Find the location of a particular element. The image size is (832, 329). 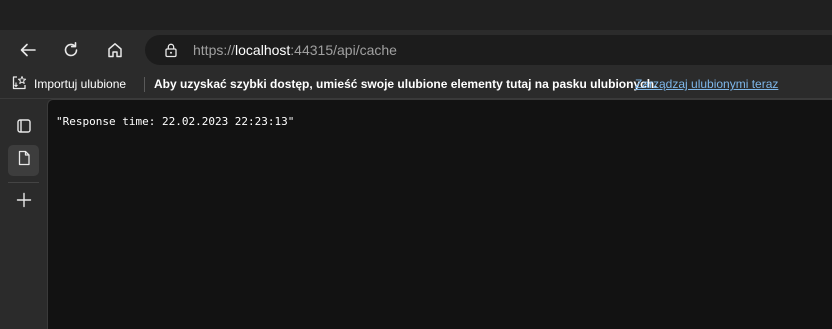

url-text: https://localhost:44315/api/cache is located at coordinates (295, 50).